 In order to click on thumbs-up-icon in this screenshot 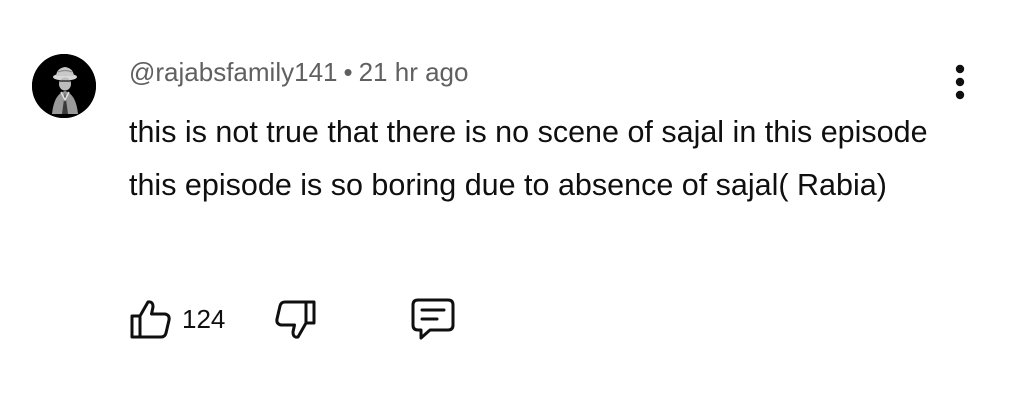, I will do `click(150, 319)`.